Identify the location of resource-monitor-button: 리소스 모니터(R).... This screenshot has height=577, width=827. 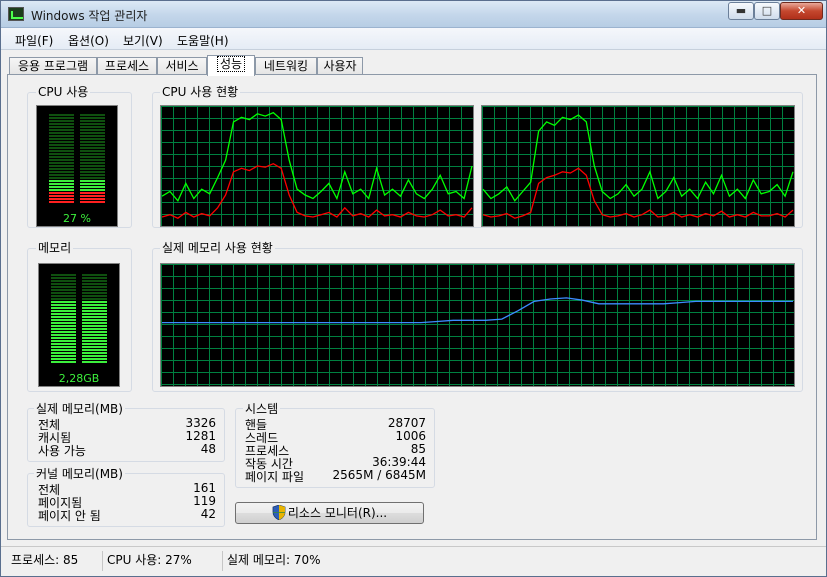
(329, 513).